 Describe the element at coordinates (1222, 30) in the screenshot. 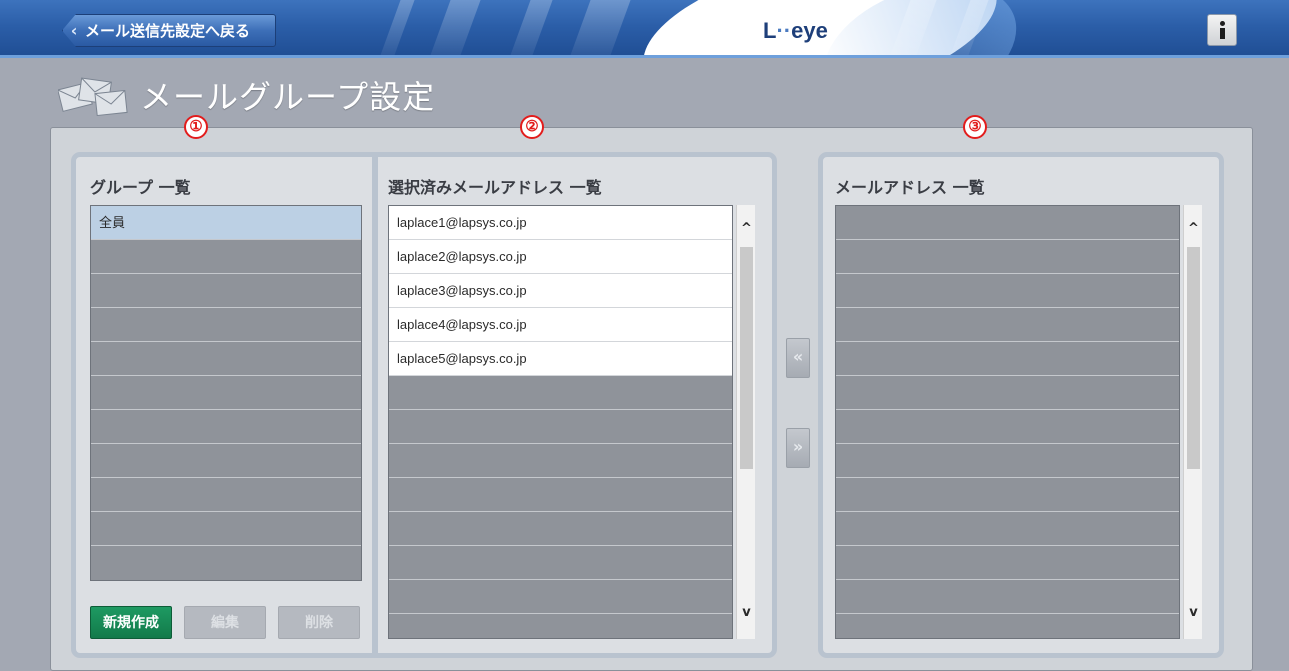

I see `info-button` at that location.